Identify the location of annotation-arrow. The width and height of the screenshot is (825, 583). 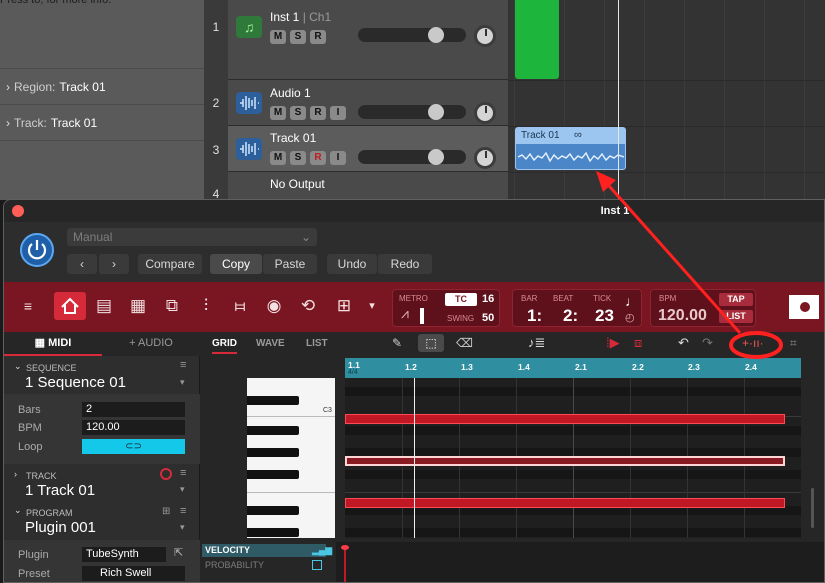
(671, 255).